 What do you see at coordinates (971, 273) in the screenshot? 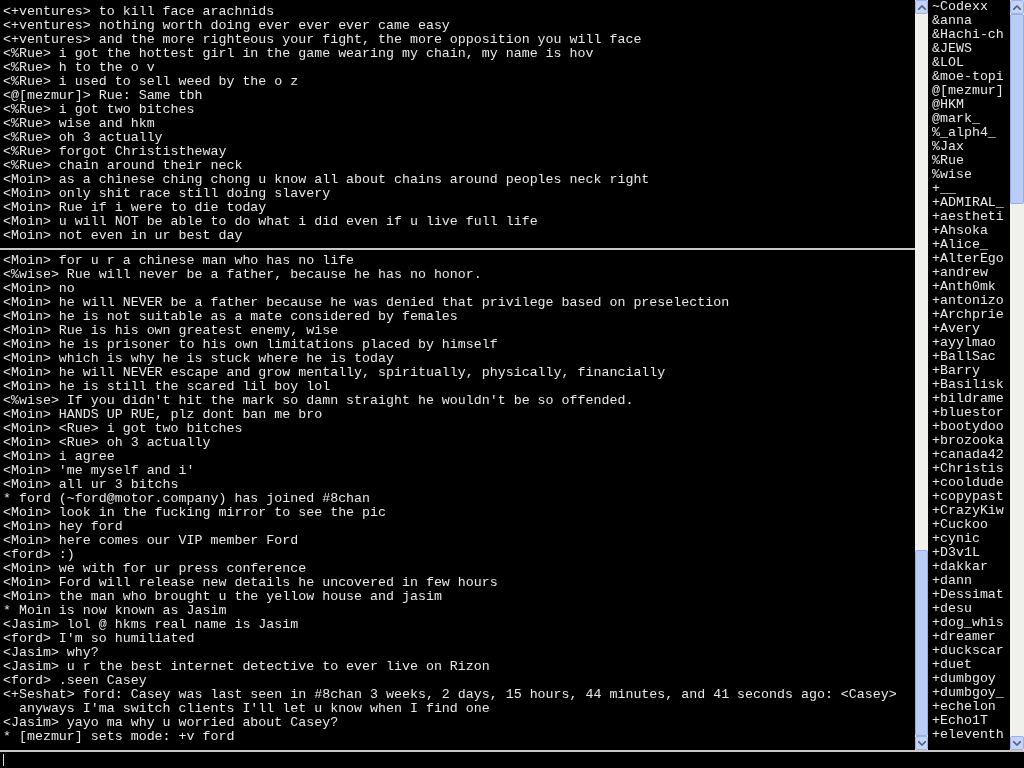
I see `nick-item: +andrew` at bounding box center [971, 273].